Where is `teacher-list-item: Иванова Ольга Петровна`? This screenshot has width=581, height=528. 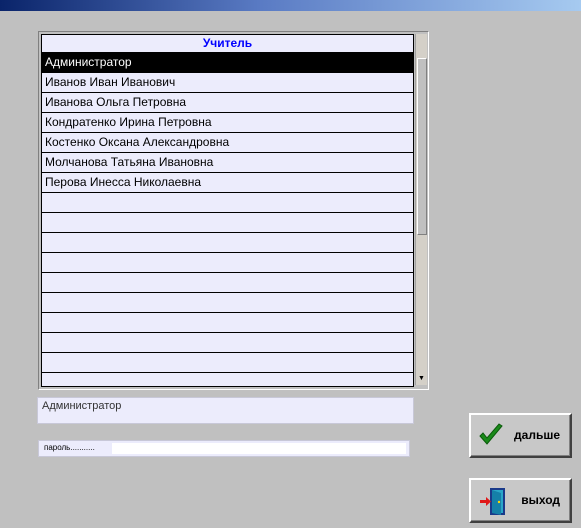
teacher-list-item: Иванова Ольга Петровна is located at coordinates (227, 103).